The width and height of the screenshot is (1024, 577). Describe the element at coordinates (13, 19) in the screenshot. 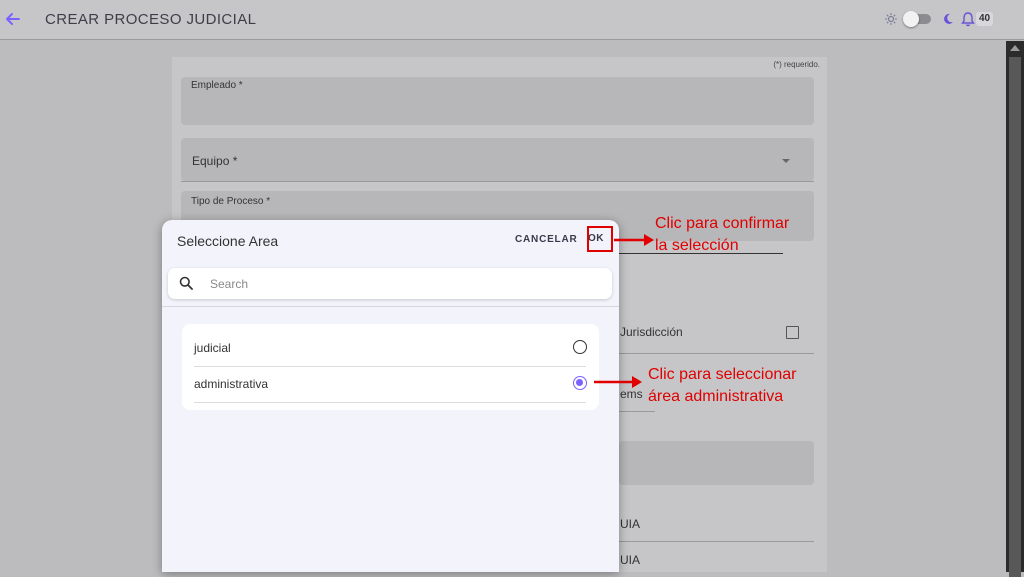

I see `arrow-left-icon` at that location.